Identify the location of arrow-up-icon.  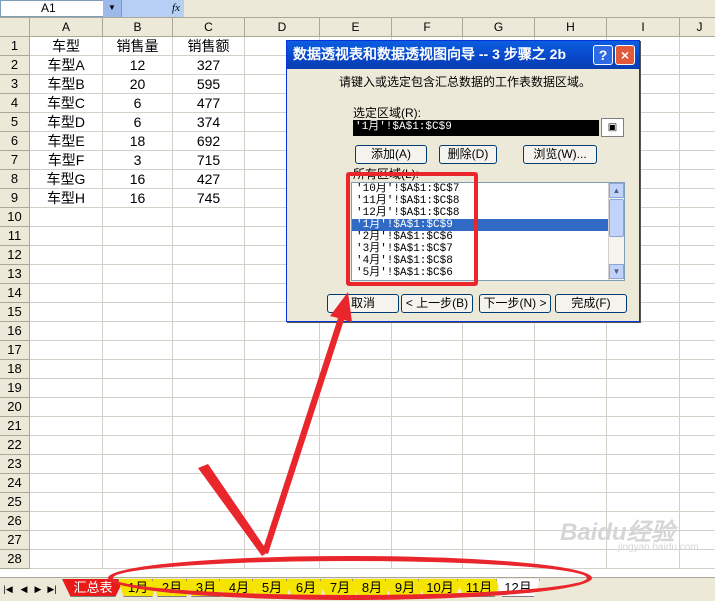
(307, 423).